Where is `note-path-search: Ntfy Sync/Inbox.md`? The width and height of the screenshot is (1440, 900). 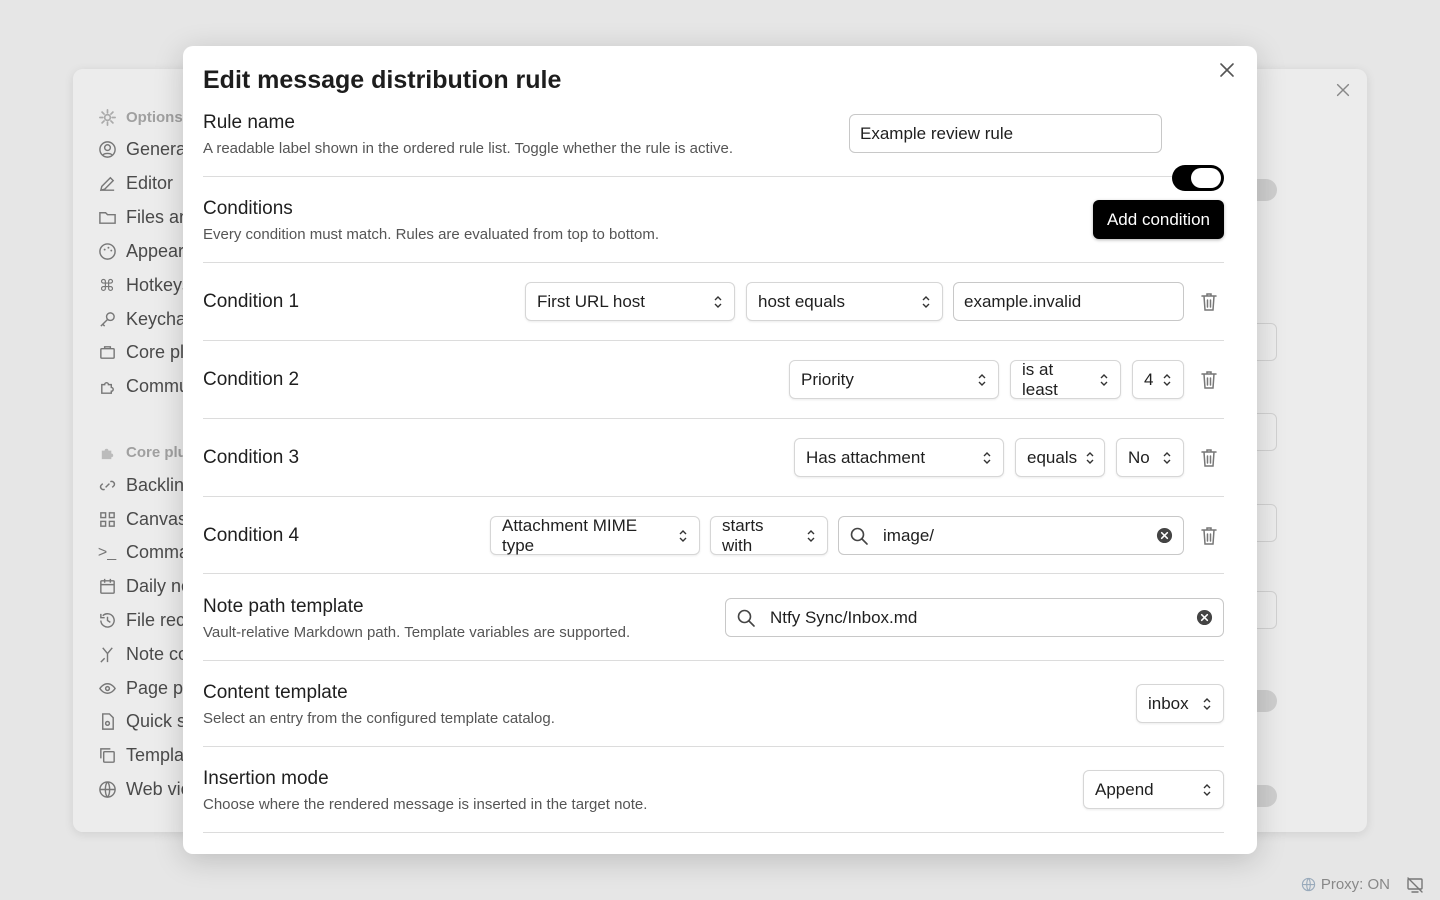
note-path-search: Ntfy Sync/Inbox.md is located at coordinates (974, 617).